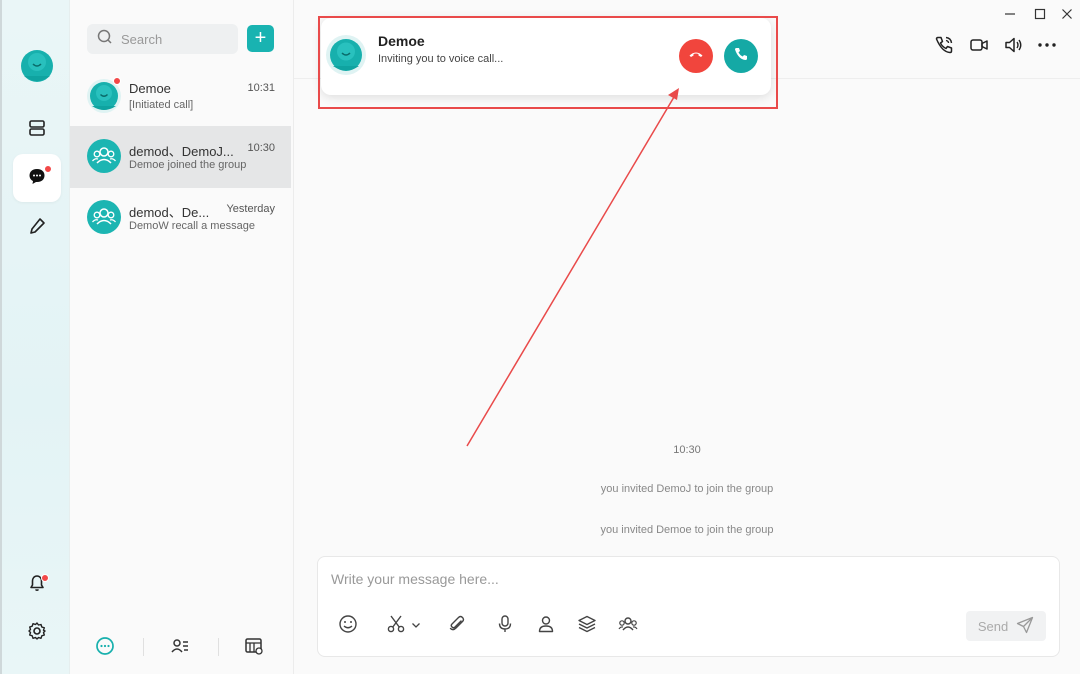 Image resolution: width=1080 pixels, height=674 pixels. I want to click on send-button: Send, so click(1006, 626).